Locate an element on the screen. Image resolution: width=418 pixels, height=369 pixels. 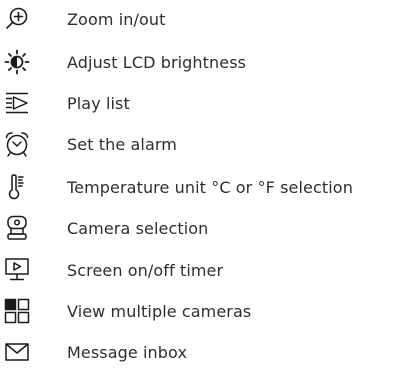
legend-label: Message inbox is located at coordinates (127, 352).